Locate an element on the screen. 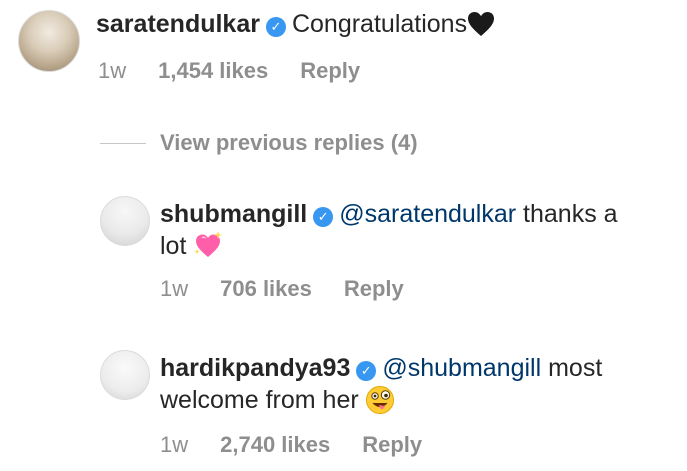 The height and width of the screenshot is (471, 687). view-previous-label: View previous replies (4) is located at coordinates (289, 142).